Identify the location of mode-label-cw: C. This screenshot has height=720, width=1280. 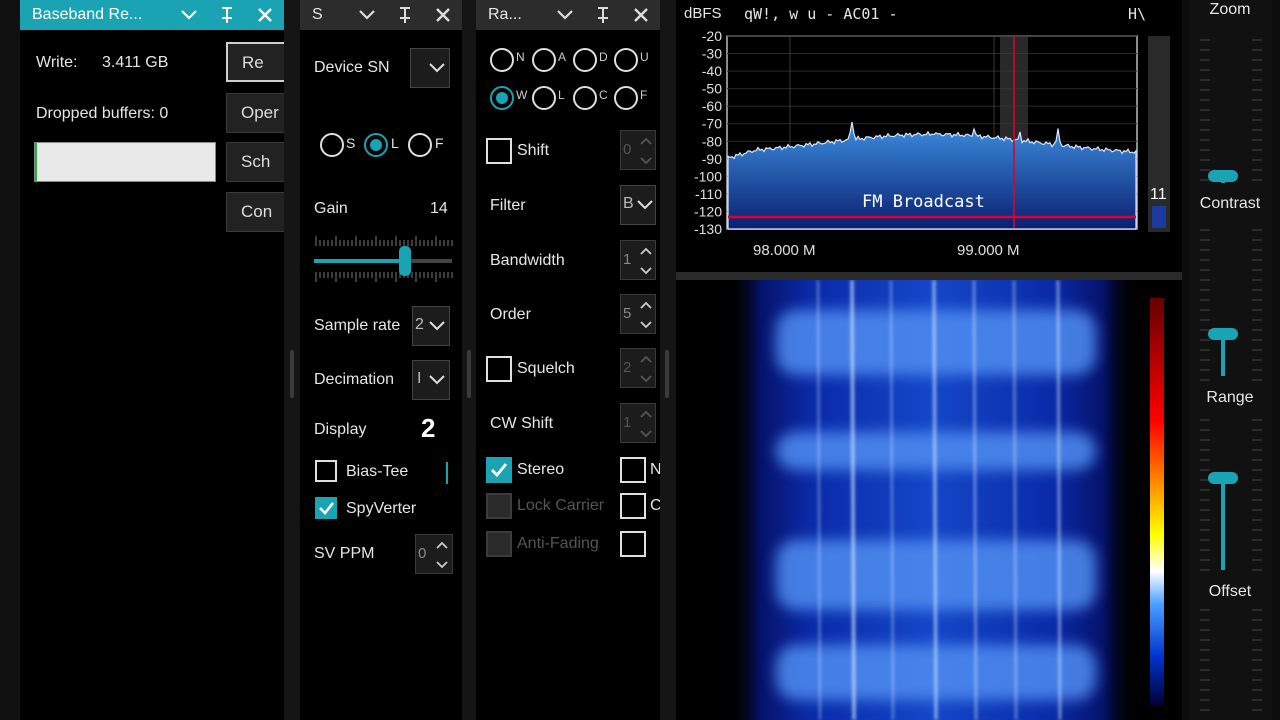
(603, 95).